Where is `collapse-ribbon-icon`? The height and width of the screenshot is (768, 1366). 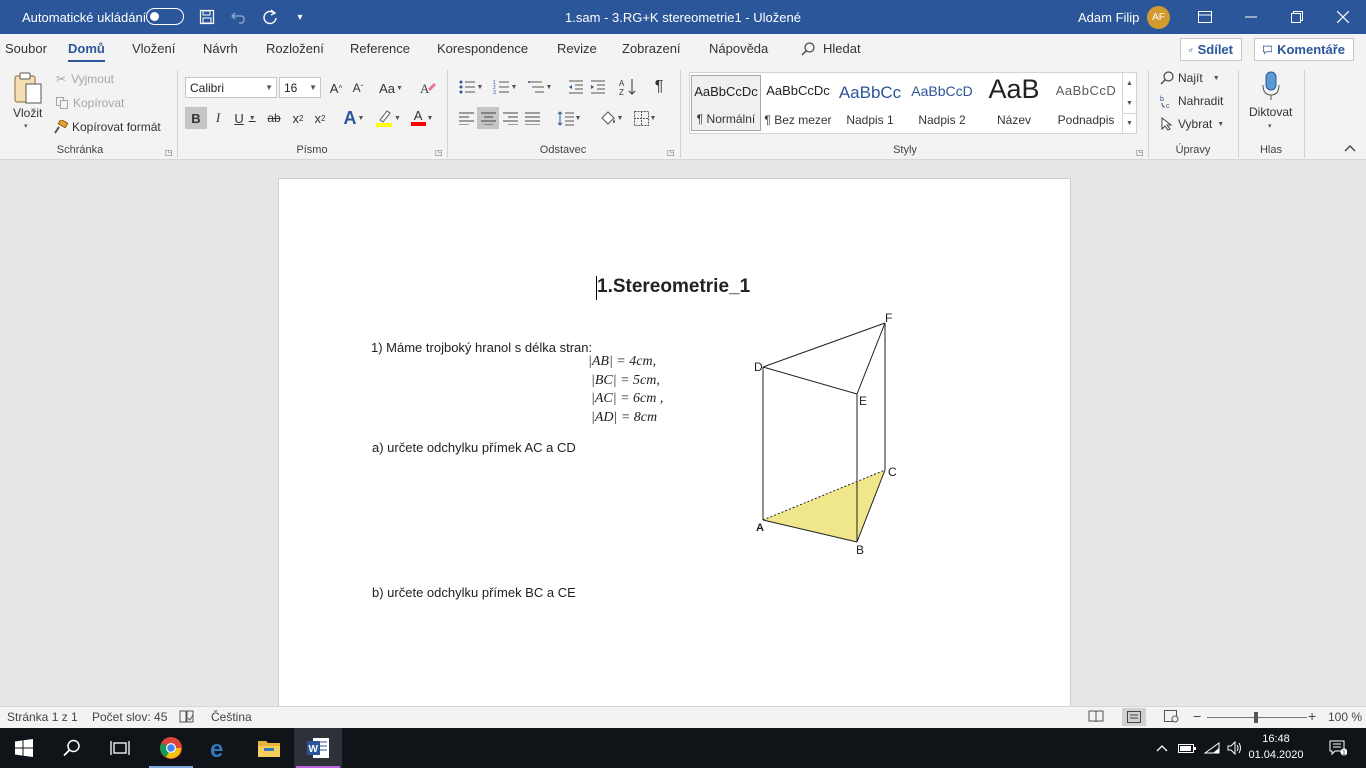
collapse-ribbon-icon is located at coordinates (1350, 148).